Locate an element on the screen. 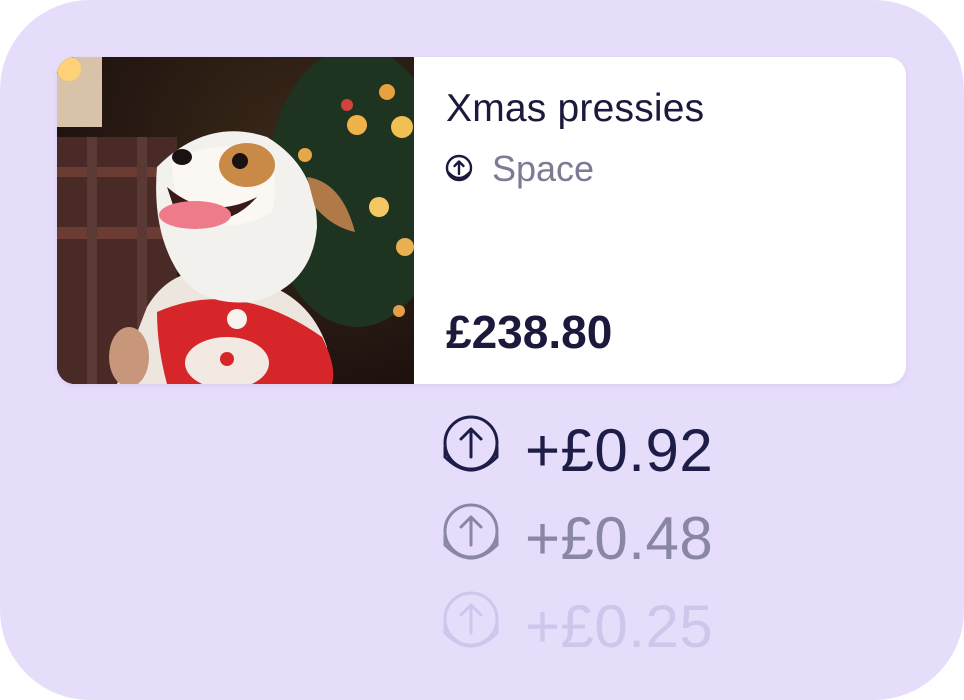 This screenshot has height=700, width=964. increment-amount: +£0.92 is located at coordinates (619, 450).